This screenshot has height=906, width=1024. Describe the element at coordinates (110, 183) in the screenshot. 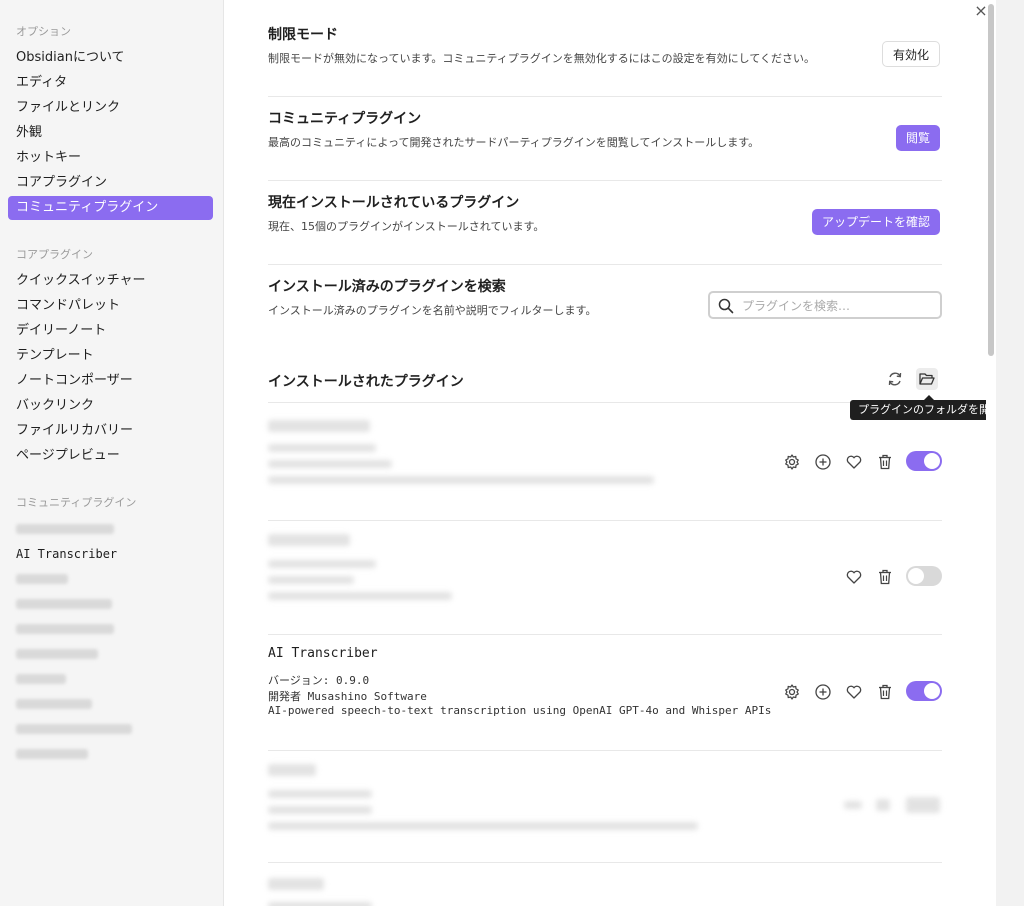

I see `sidebar-item-core-plugins: コアプラグイン` at that location.